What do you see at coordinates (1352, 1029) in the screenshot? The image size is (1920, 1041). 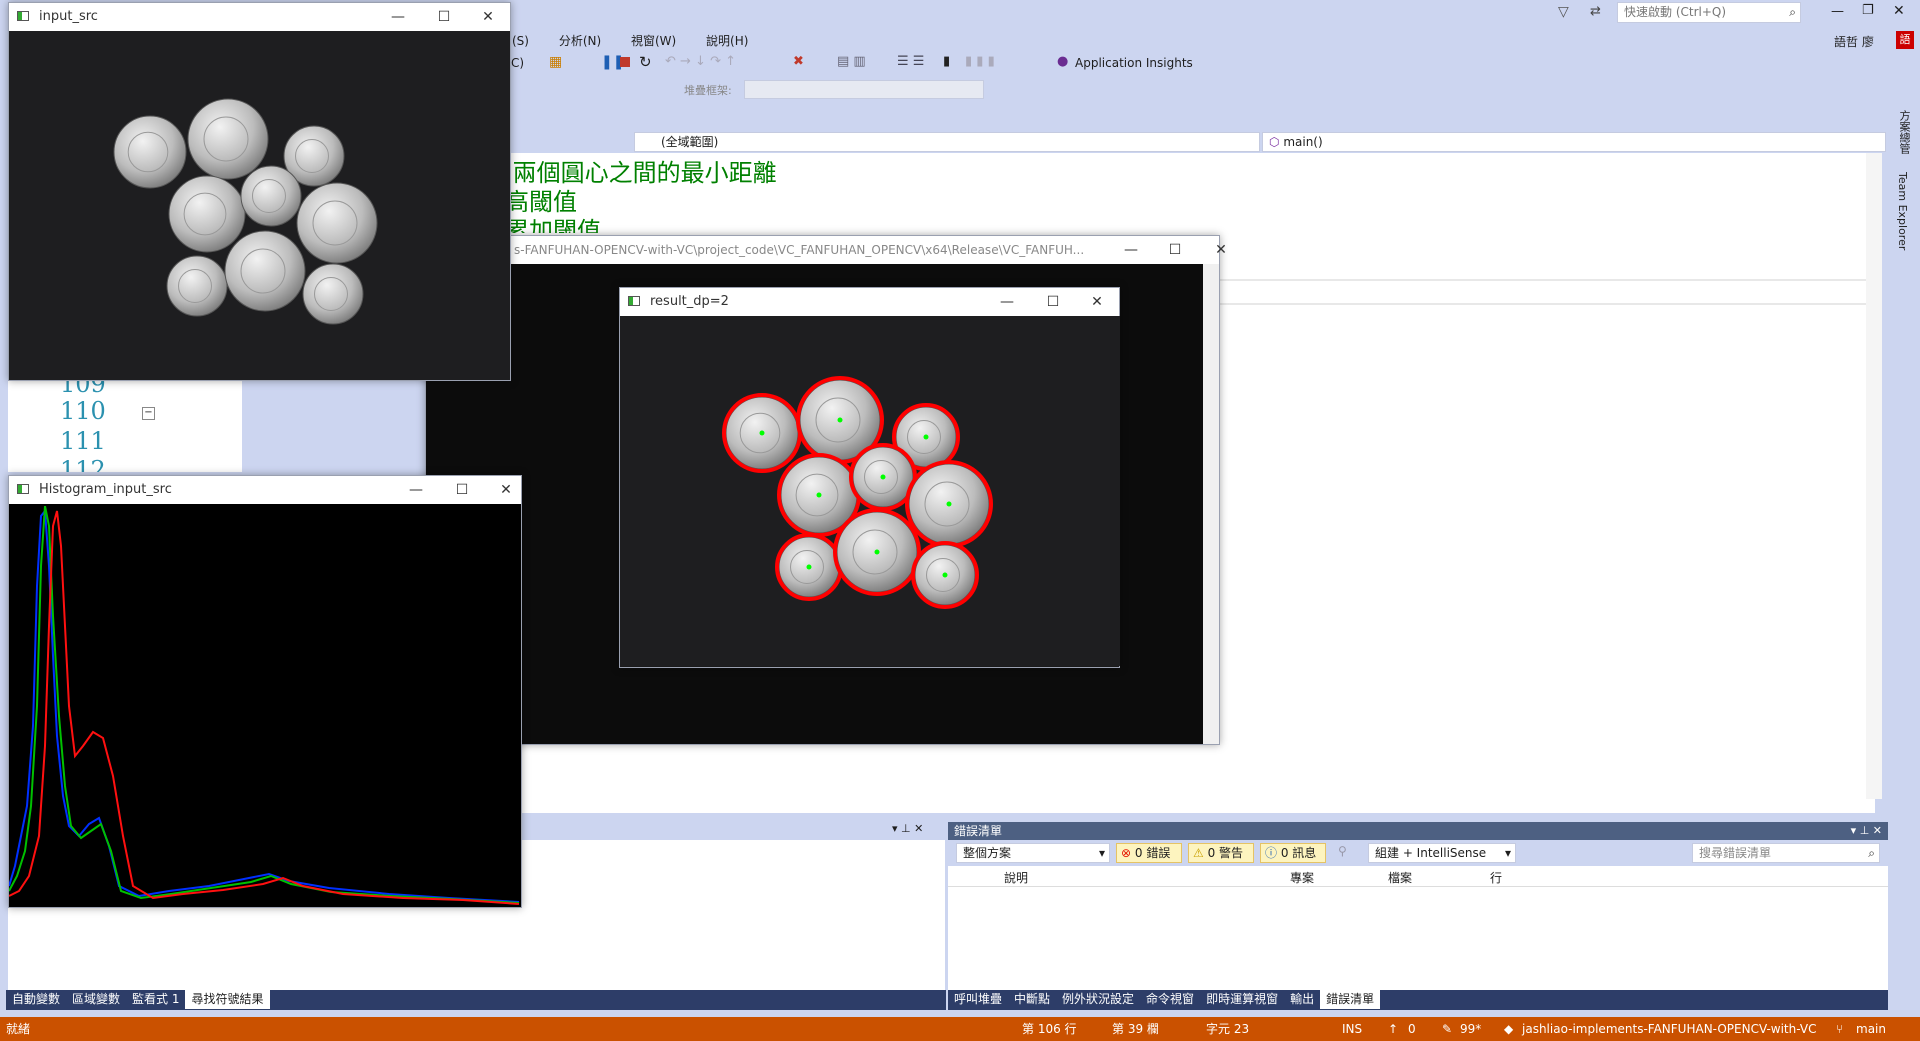 I see `status-ins: INS` at bounding box center [1352, 1029].